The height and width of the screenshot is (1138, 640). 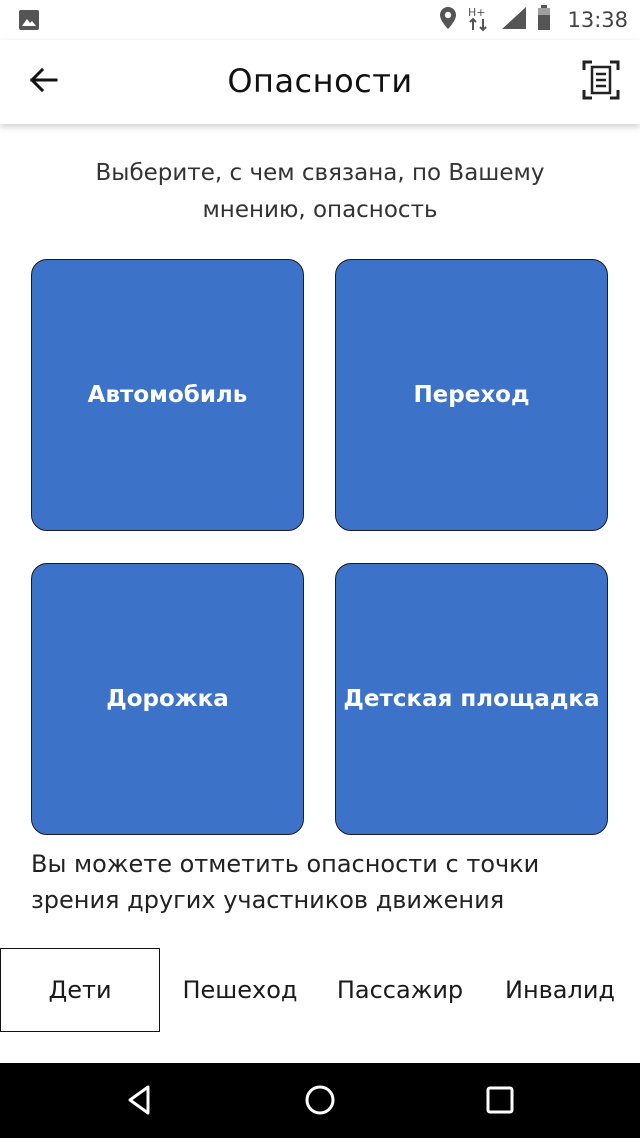 I want to click on network-type-text: H+, so click(x=477, y=12).